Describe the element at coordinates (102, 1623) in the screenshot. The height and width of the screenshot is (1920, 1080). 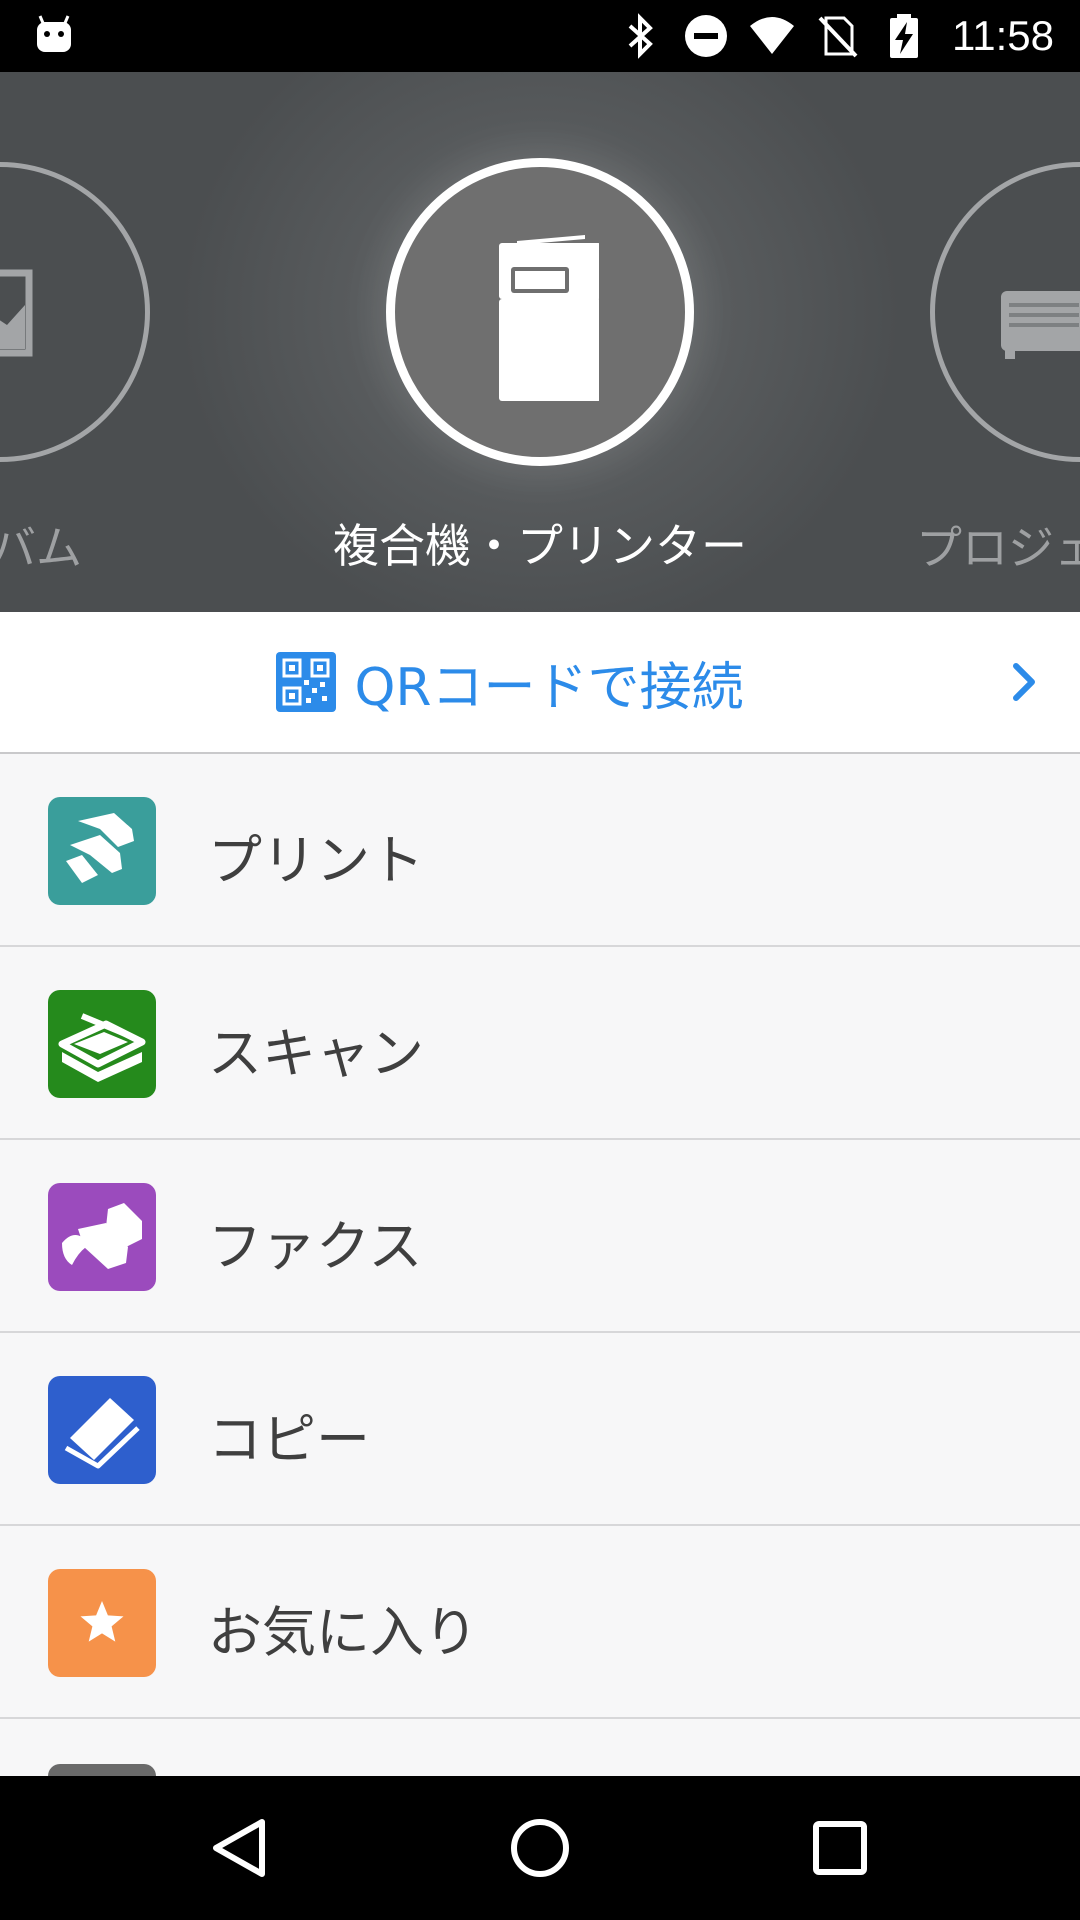
I see `star-icon` at that location.